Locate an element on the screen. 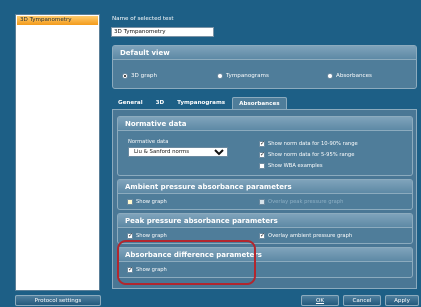 The width and height of the screenshot is (421, 307). check-overlay-ambient: Overlay ambient pressure graph is located at coordinates (305, 235).